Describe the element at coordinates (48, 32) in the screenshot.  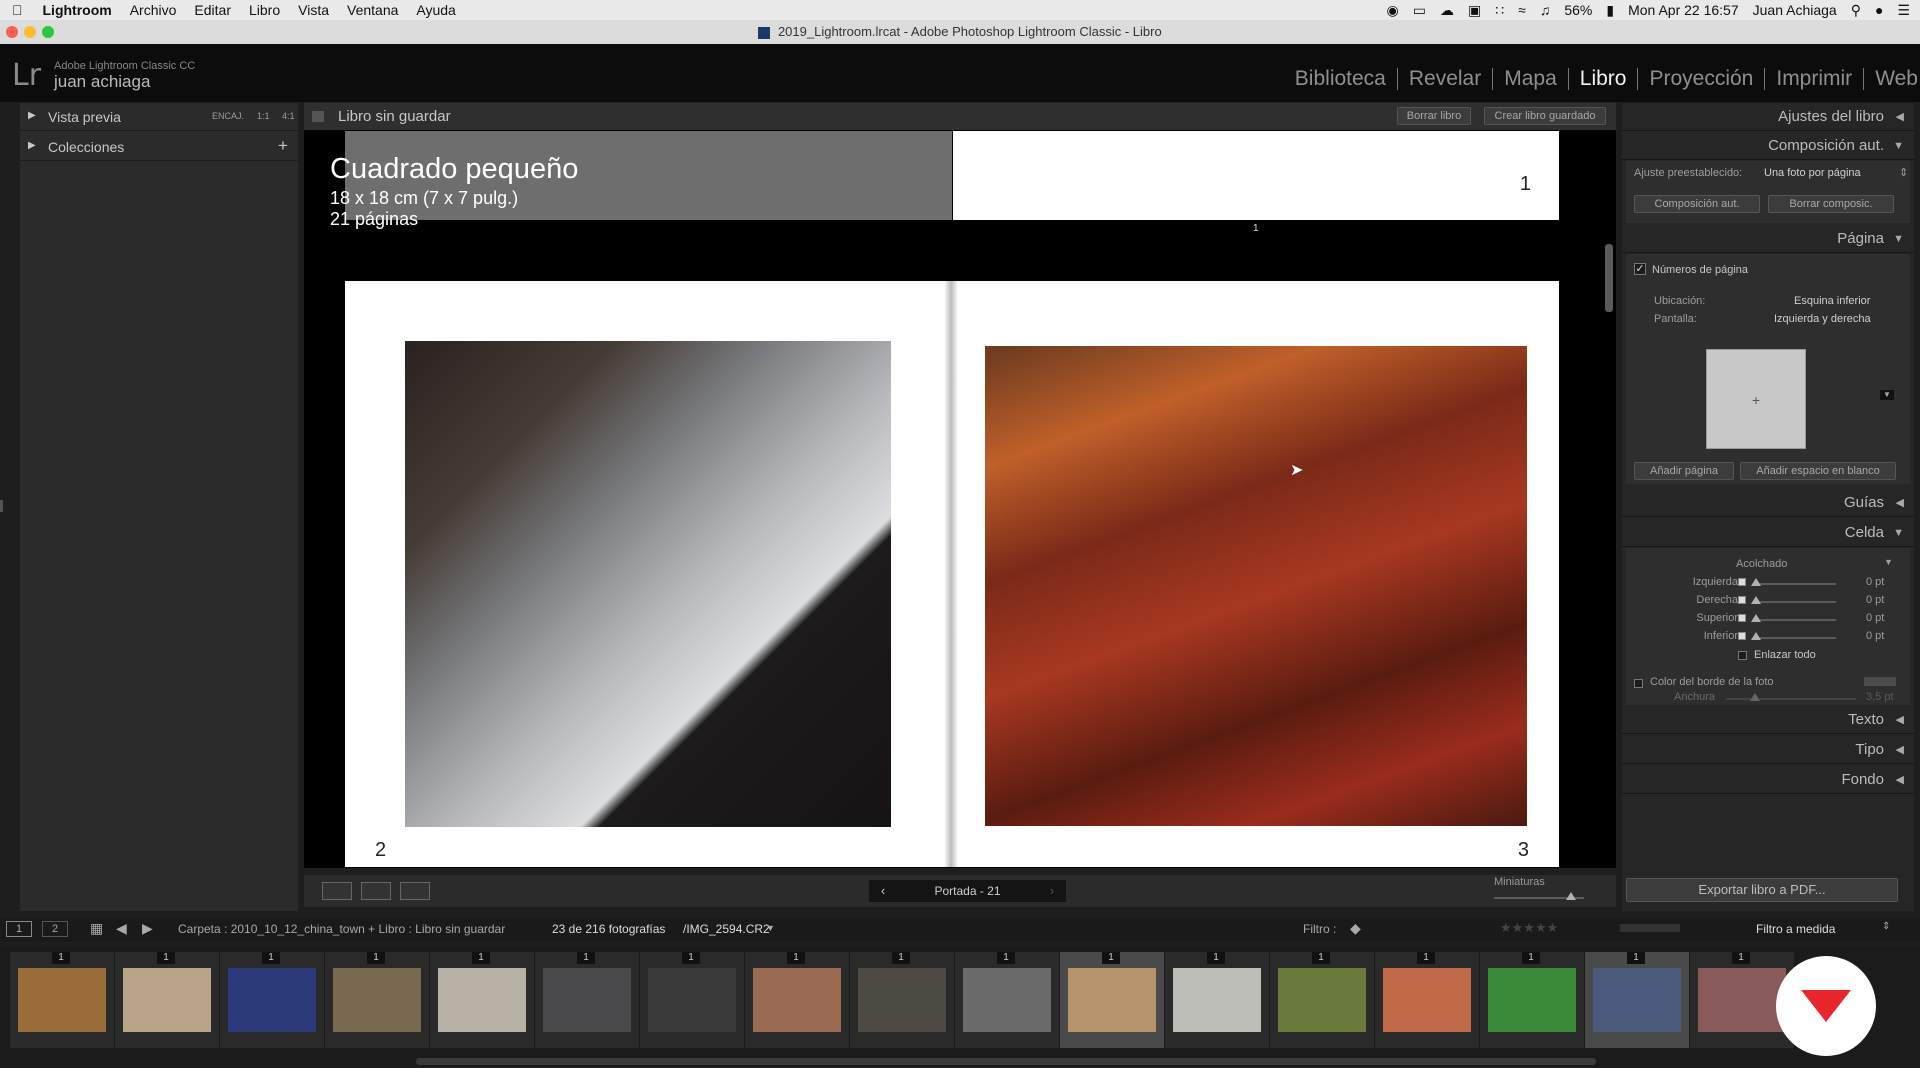
I see `zoom-window-button` at that location.